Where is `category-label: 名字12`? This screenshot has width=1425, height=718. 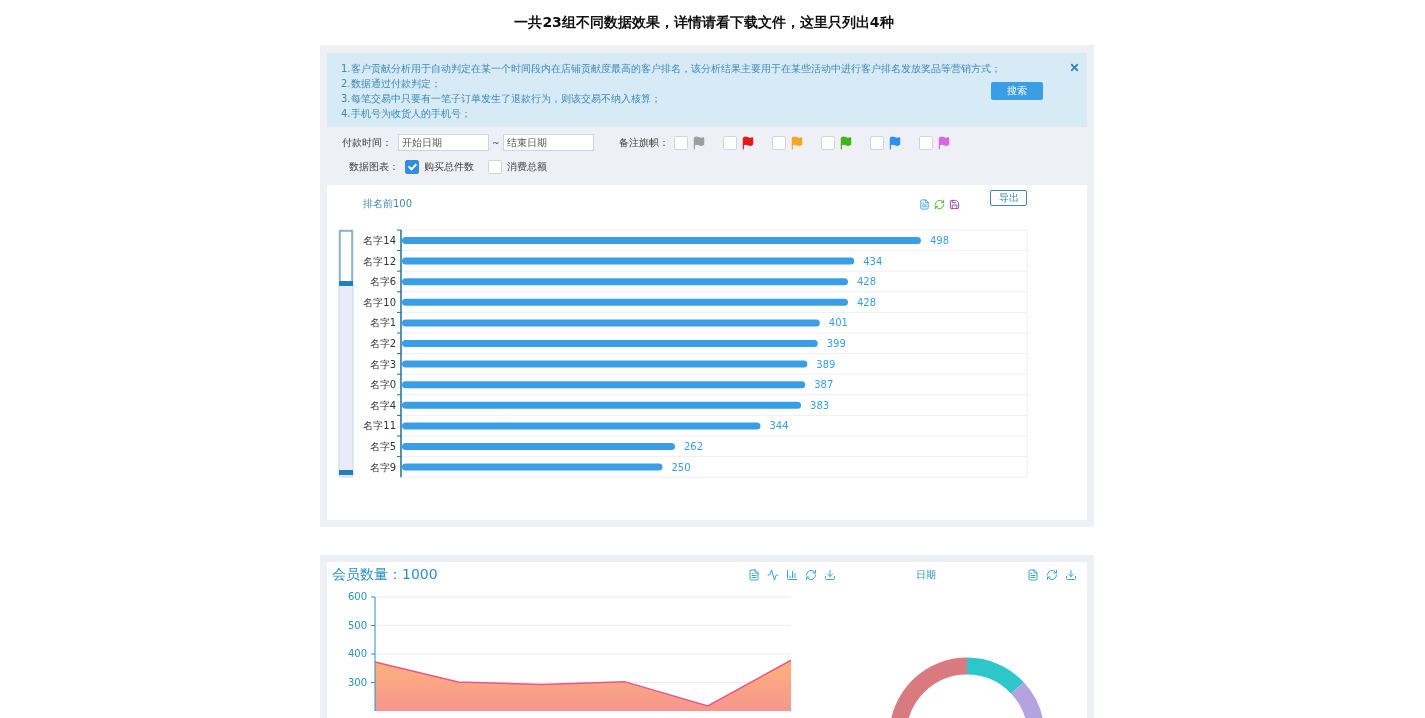 category-label: 名字12 is located at coordinates (379, 261).